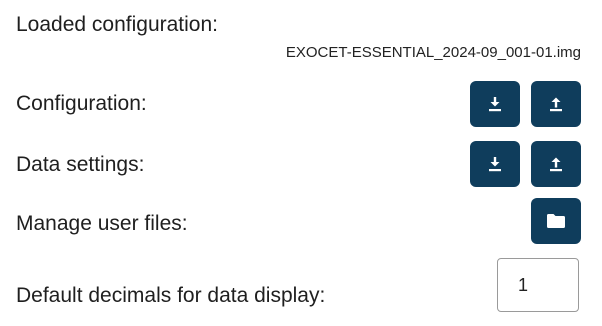 The width and height of the screenshot is (602, 326). What do you see at coordinates (171, 295) in the screenshot?
I see `default-decimals-label: Default decimals for data display:` at bounding box center [171, 295].